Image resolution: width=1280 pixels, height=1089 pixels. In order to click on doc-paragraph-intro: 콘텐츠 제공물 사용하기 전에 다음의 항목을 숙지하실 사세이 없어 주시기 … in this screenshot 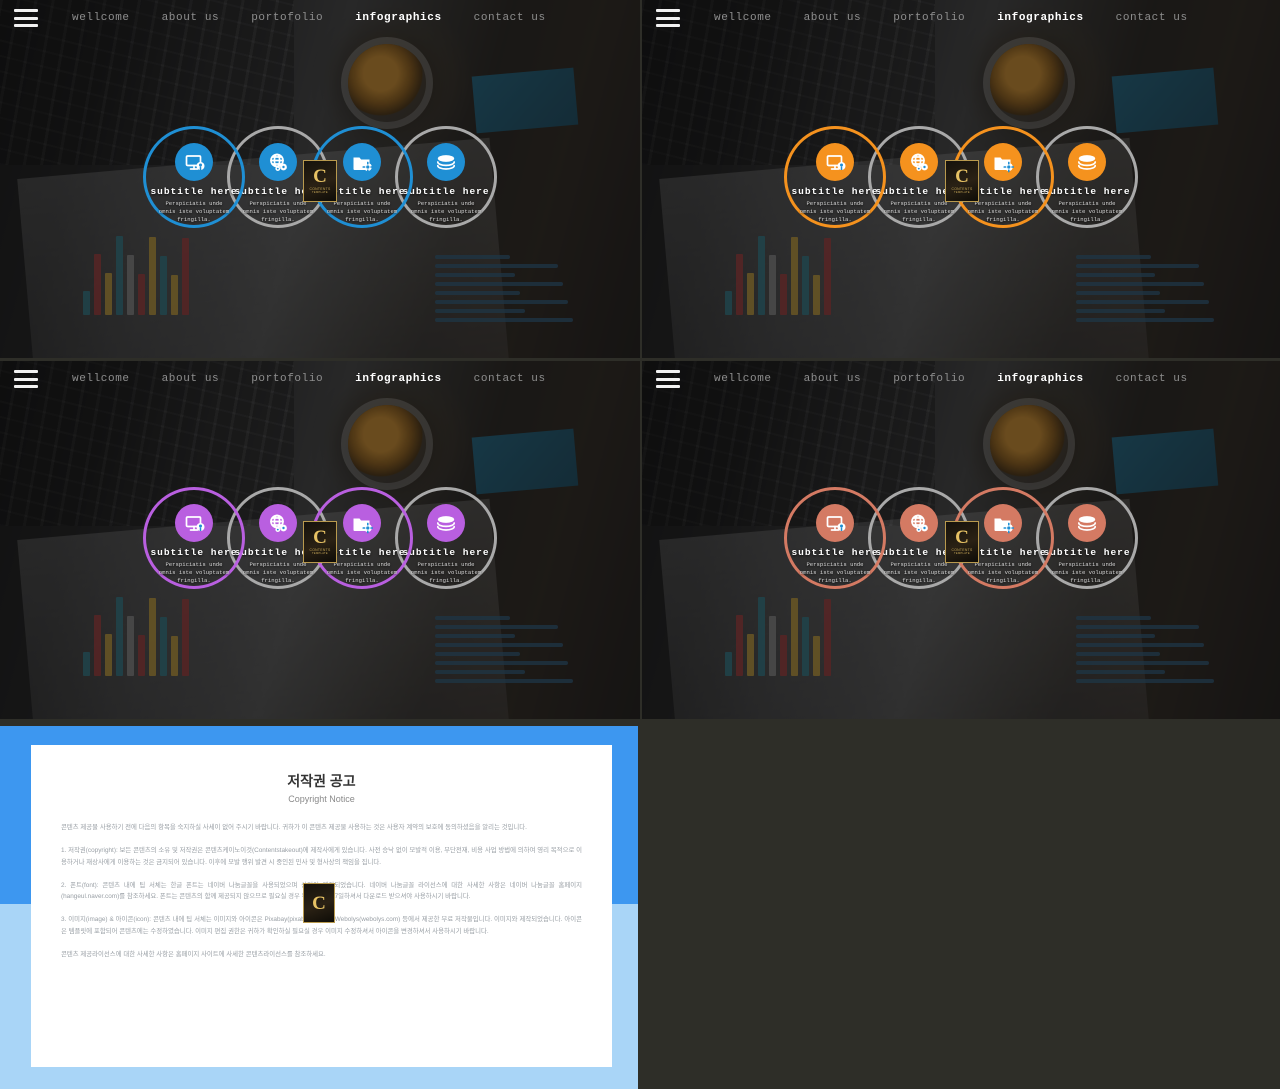, I will do `click(294, 827)`.